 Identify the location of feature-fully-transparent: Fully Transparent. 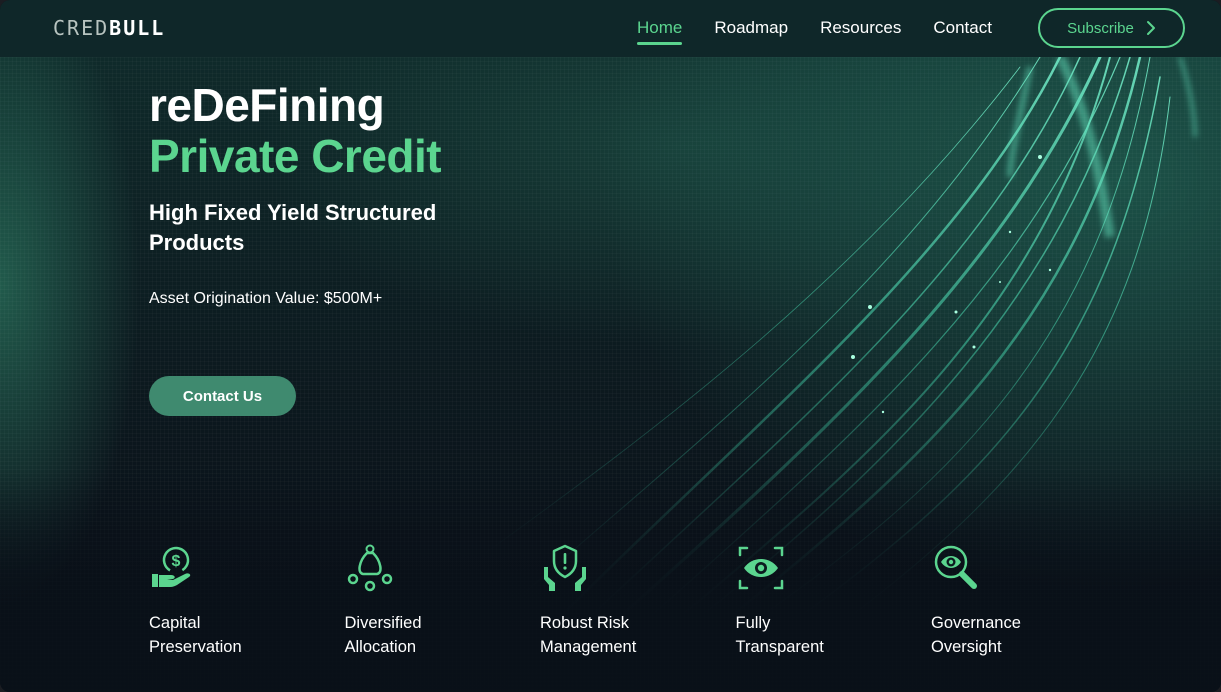
(834, 601).